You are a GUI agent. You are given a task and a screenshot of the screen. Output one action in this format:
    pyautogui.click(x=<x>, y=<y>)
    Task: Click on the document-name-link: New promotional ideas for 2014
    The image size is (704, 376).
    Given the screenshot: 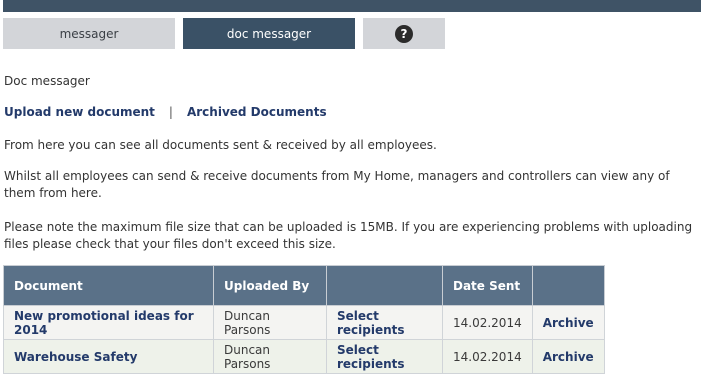 What is the action you would take?
    pyautogui.click(x=108, y=322)
    